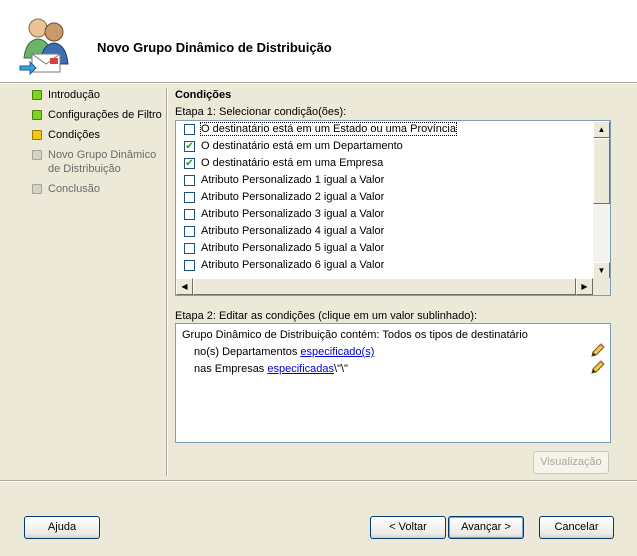 This screenshot has width=637, height=556. Describe the element at coordinates (261, 112) in the screenshot. I see `step1-label: Etapa 1: Selecionar condição(ões):` at that location.